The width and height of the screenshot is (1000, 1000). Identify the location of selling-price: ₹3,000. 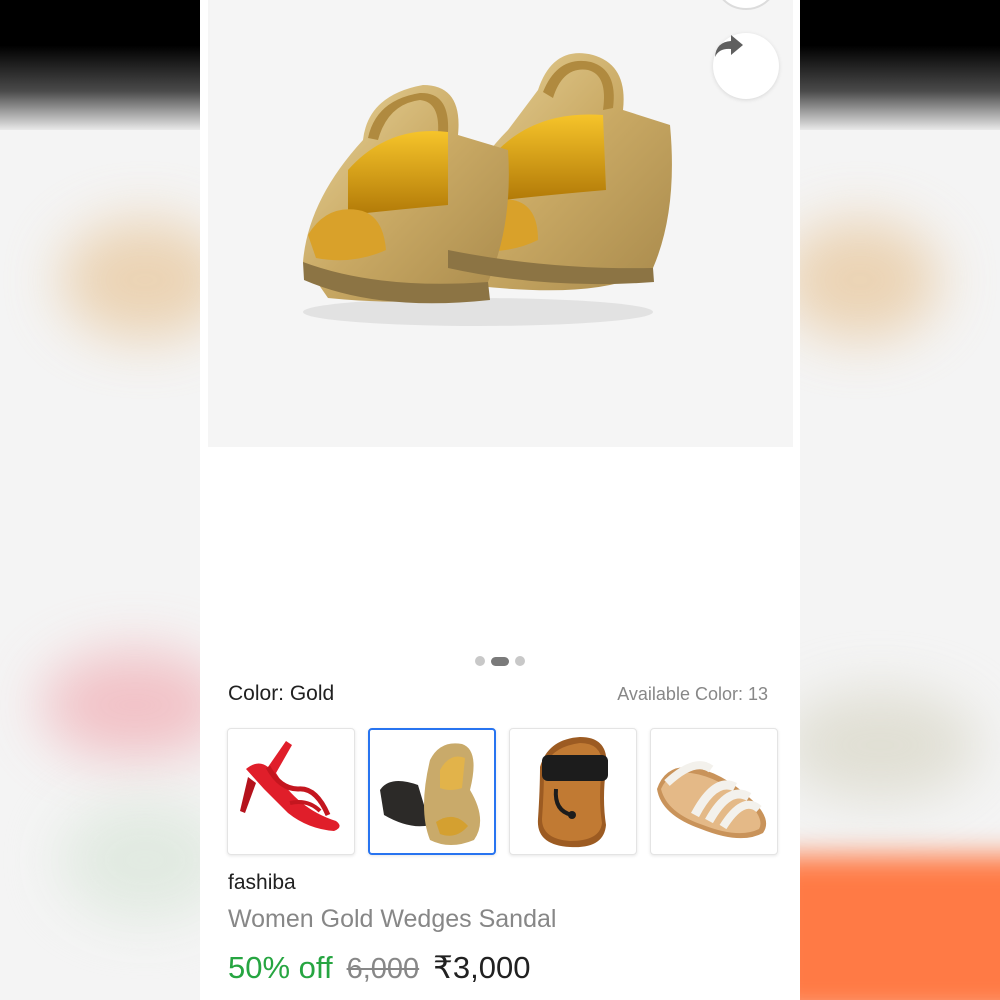
(482, 967).